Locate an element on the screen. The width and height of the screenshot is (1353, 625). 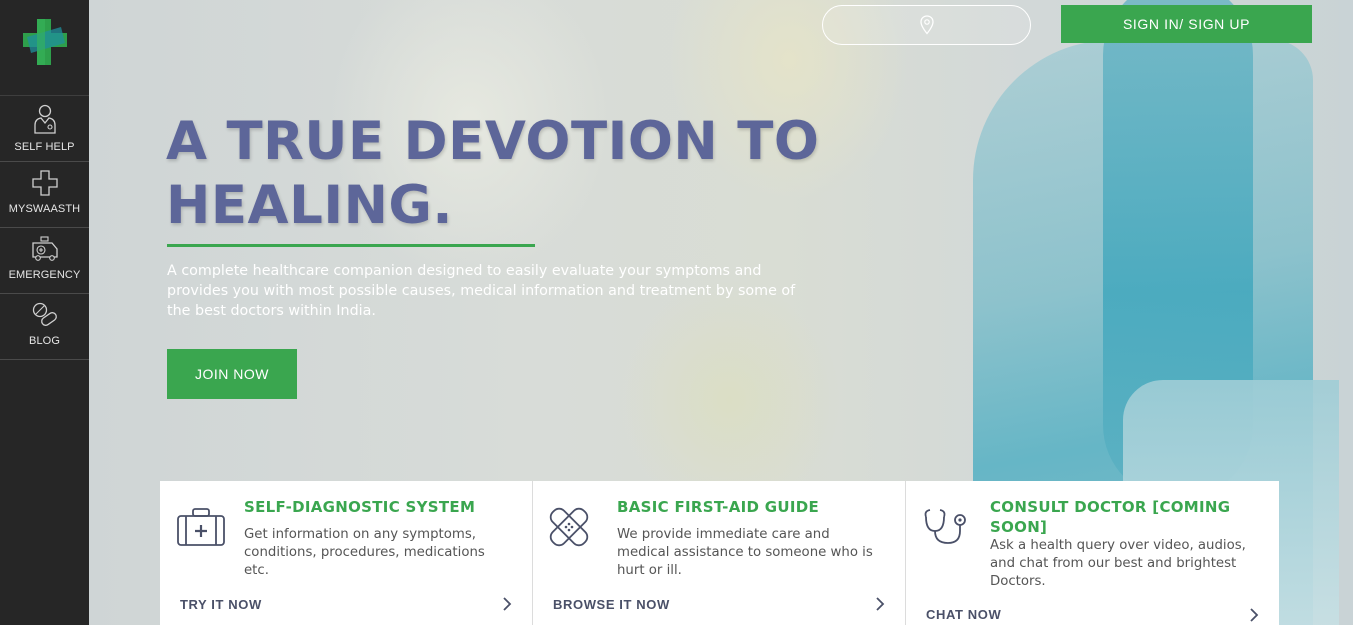
sidebar-item-emergency: EMERGENCY is located at coordinates (44, 261).